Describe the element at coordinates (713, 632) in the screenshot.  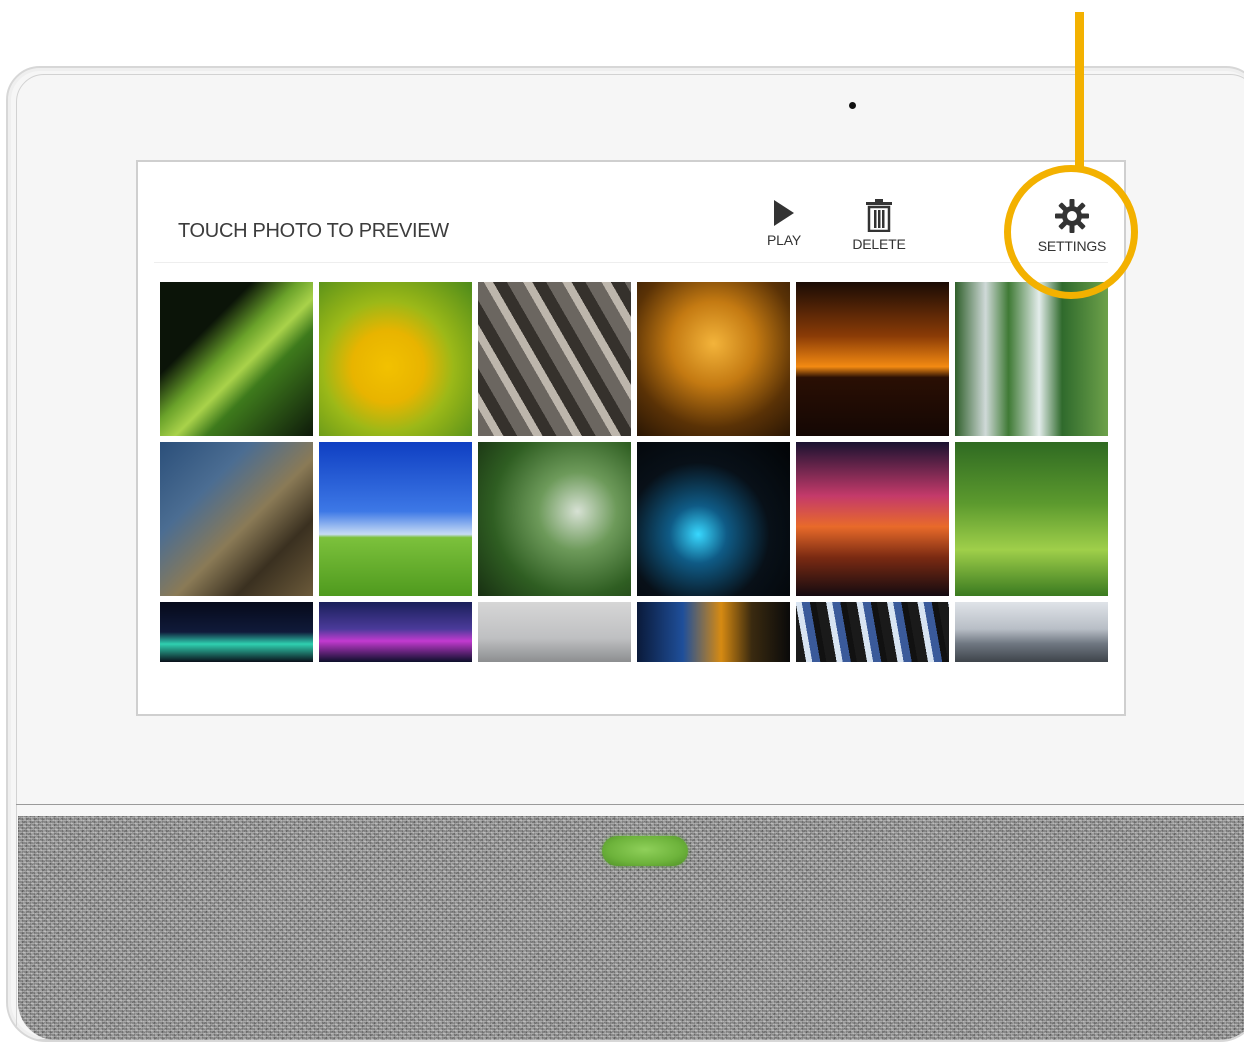
I see `photo-city-lights` at that location.